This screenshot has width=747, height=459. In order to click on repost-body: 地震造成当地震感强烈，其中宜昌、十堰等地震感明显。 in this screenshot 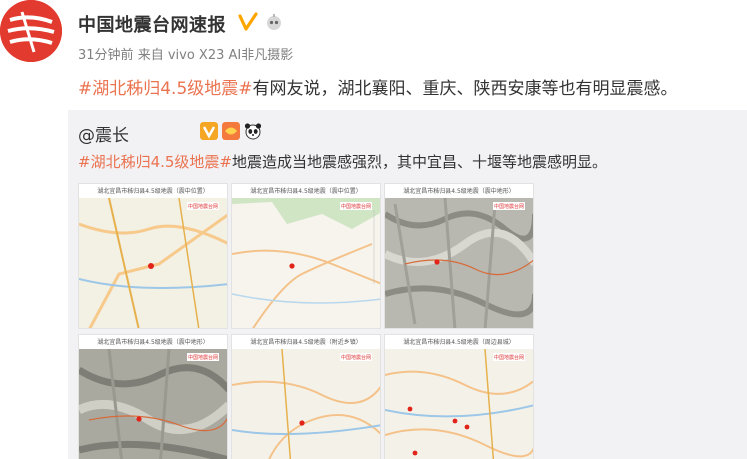, I will do `click(420, 162)`.